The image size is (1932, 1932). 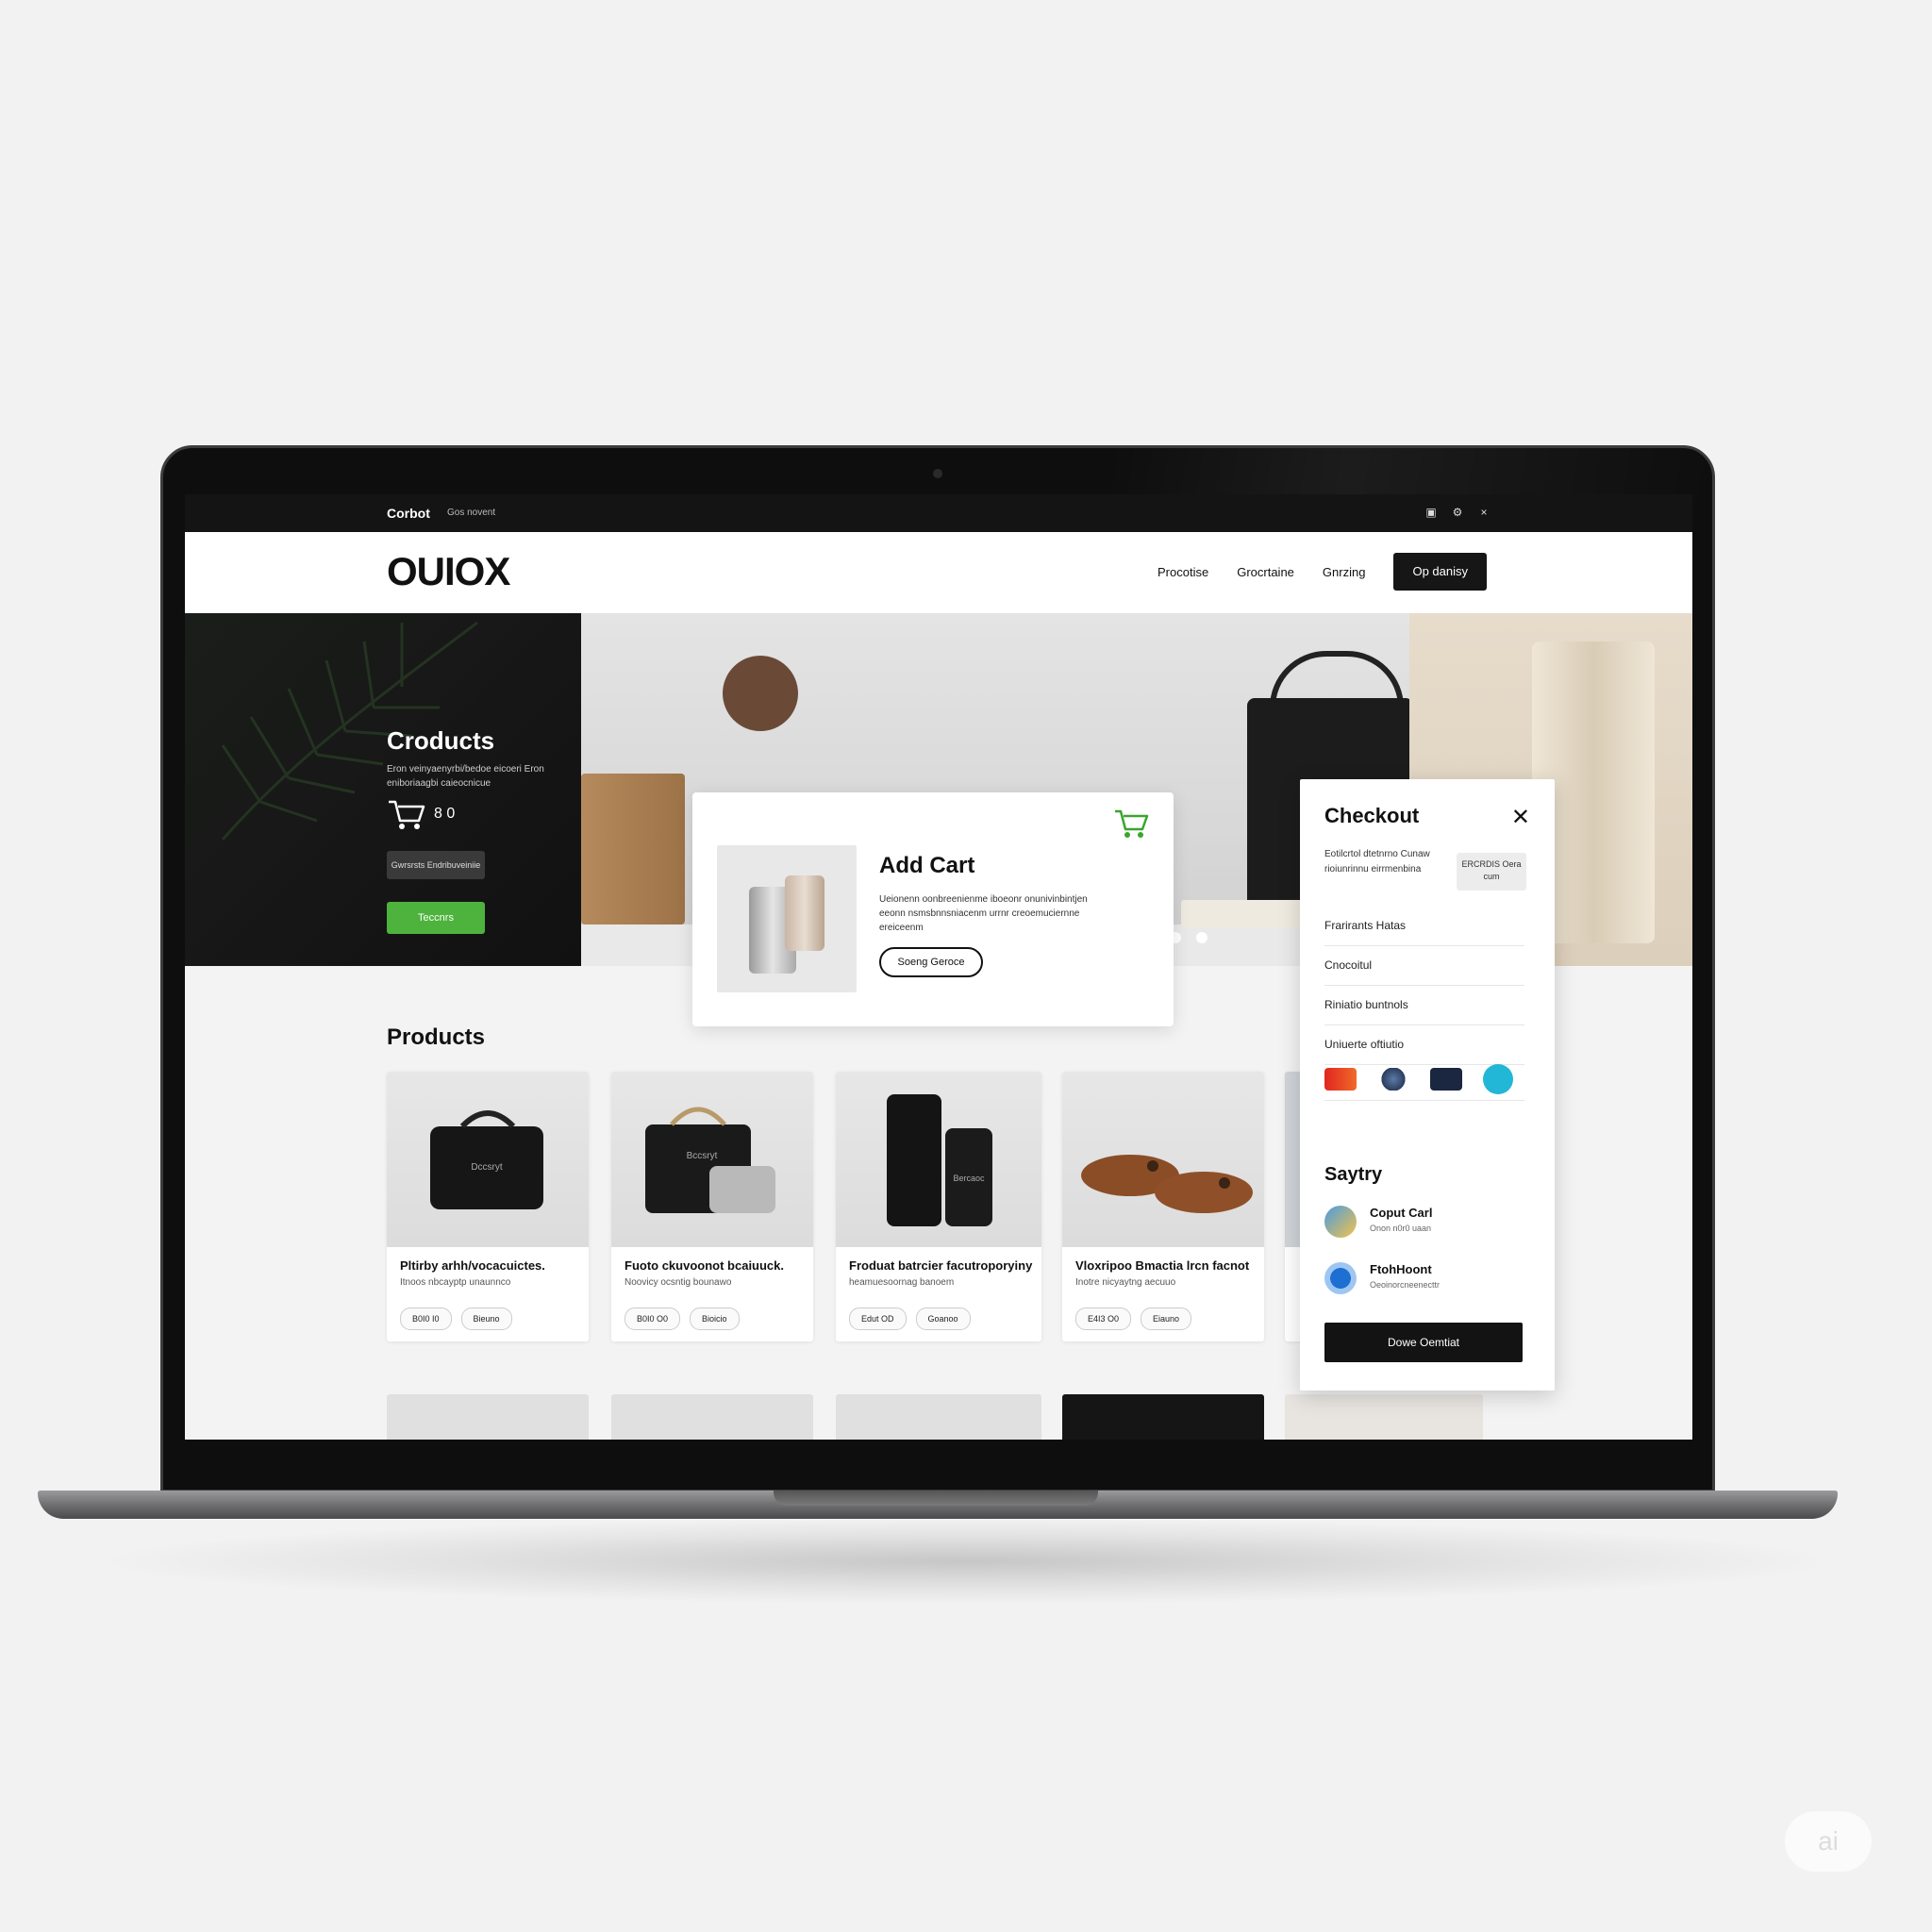 What do you see at coordinates (436, 865) in the screenshot?
I see `hero-badge-button: Gwrsrsts Endribuveiniie` at bounding box center [436, 865].